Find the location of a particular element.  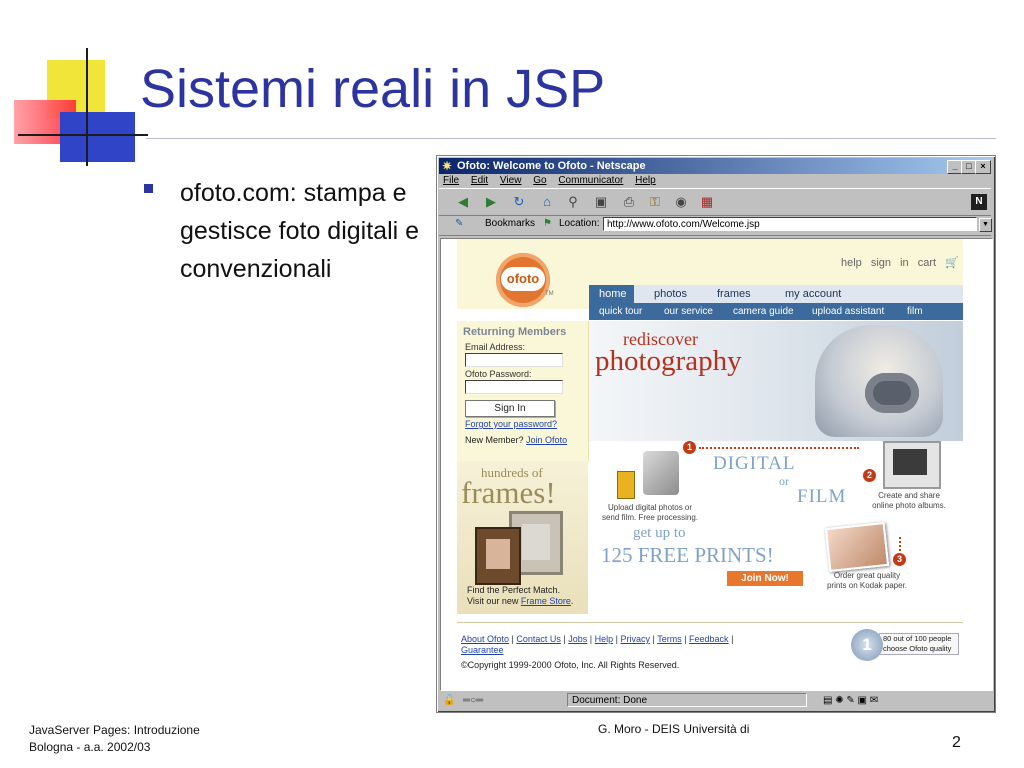

navigation-toolbar: ◀ ▶ ↻ ⌂ ⚲ ▣ ⎙ ⚿ ◉ ▦ N is located at coordinates (715, 202).